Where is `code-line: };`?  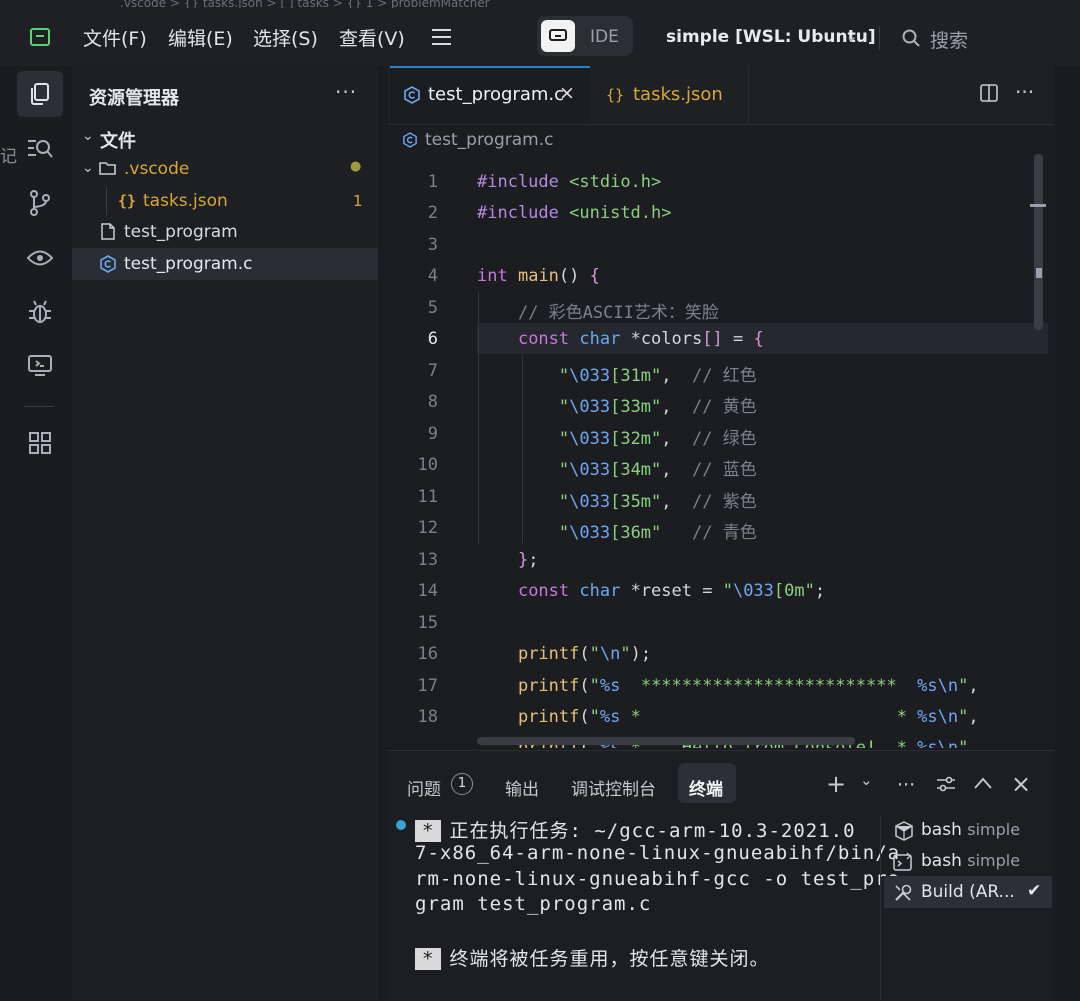
code-line: }; is located at coordinates (528, 560).